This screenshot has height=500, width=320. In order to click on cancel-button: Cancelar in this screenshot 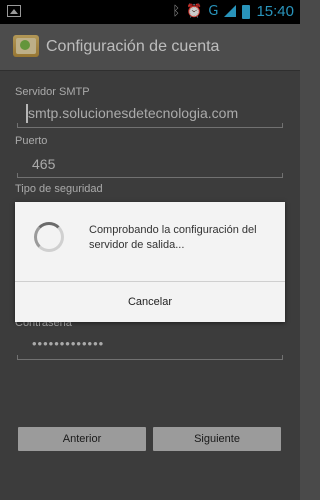, I will do `click(150, 302)`.